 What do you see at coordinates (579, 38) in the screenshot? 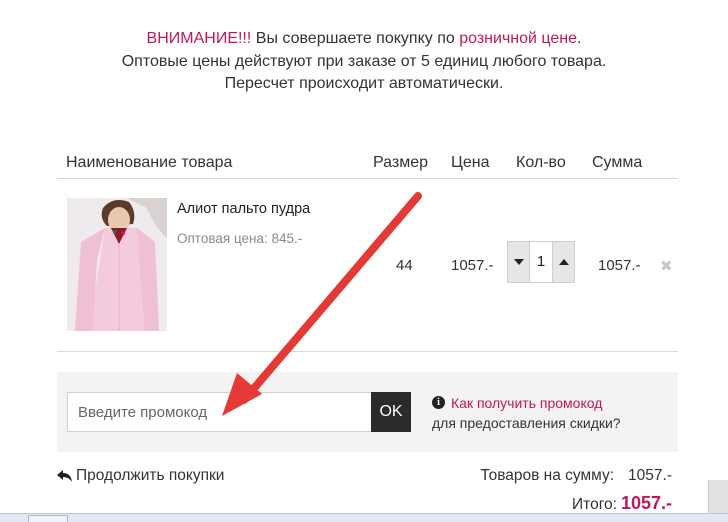
I see `notice-line-1-end: .` at bounding box center [579, 38].